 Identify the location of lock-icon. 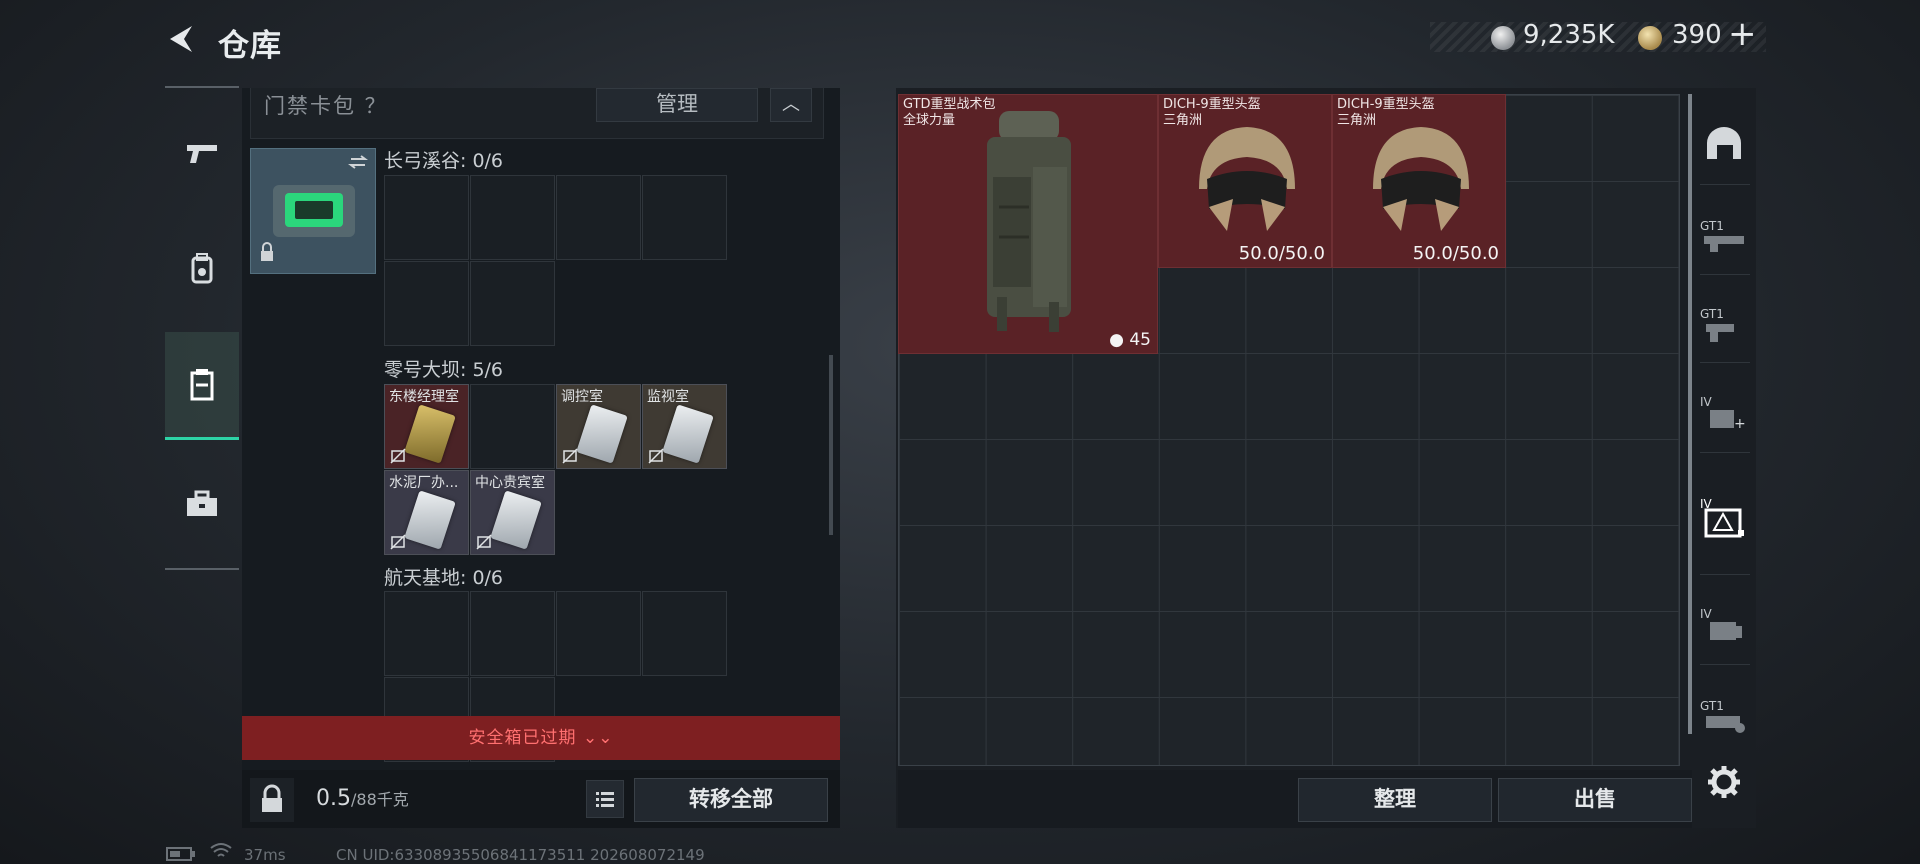
(272, 798).